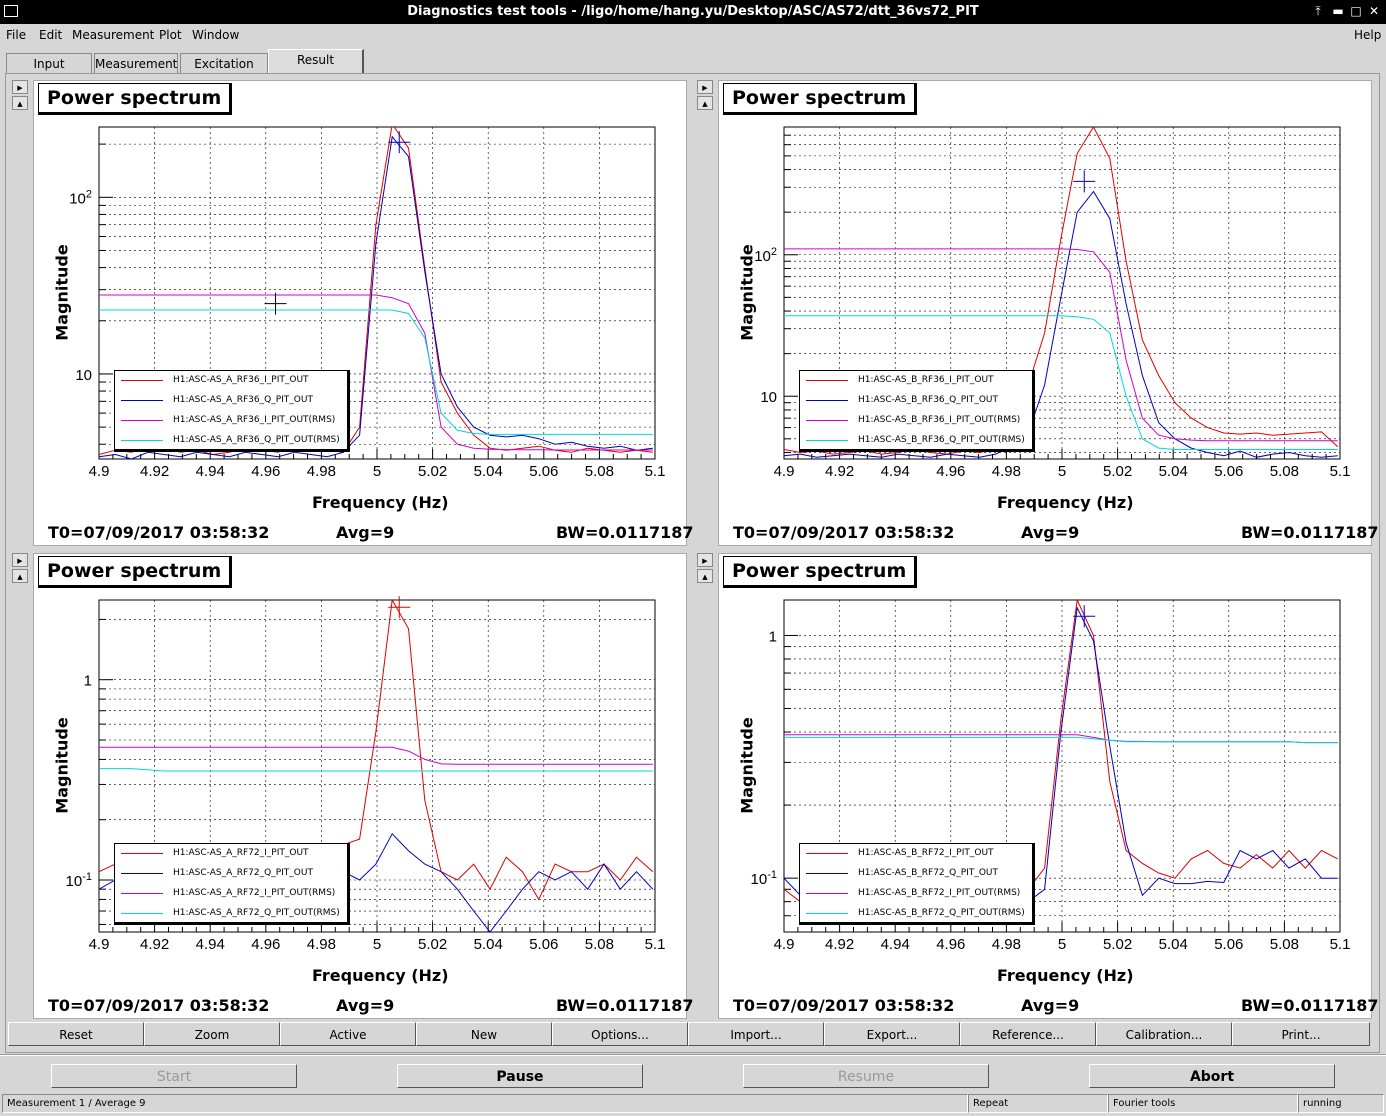  What do you see at coordinates (939, 420) in the screenshot?
I see `legend-label: H1:ASC-AS_B_RF36_I_PIT_OUT(RMS)` at bounding box center [939, 420].